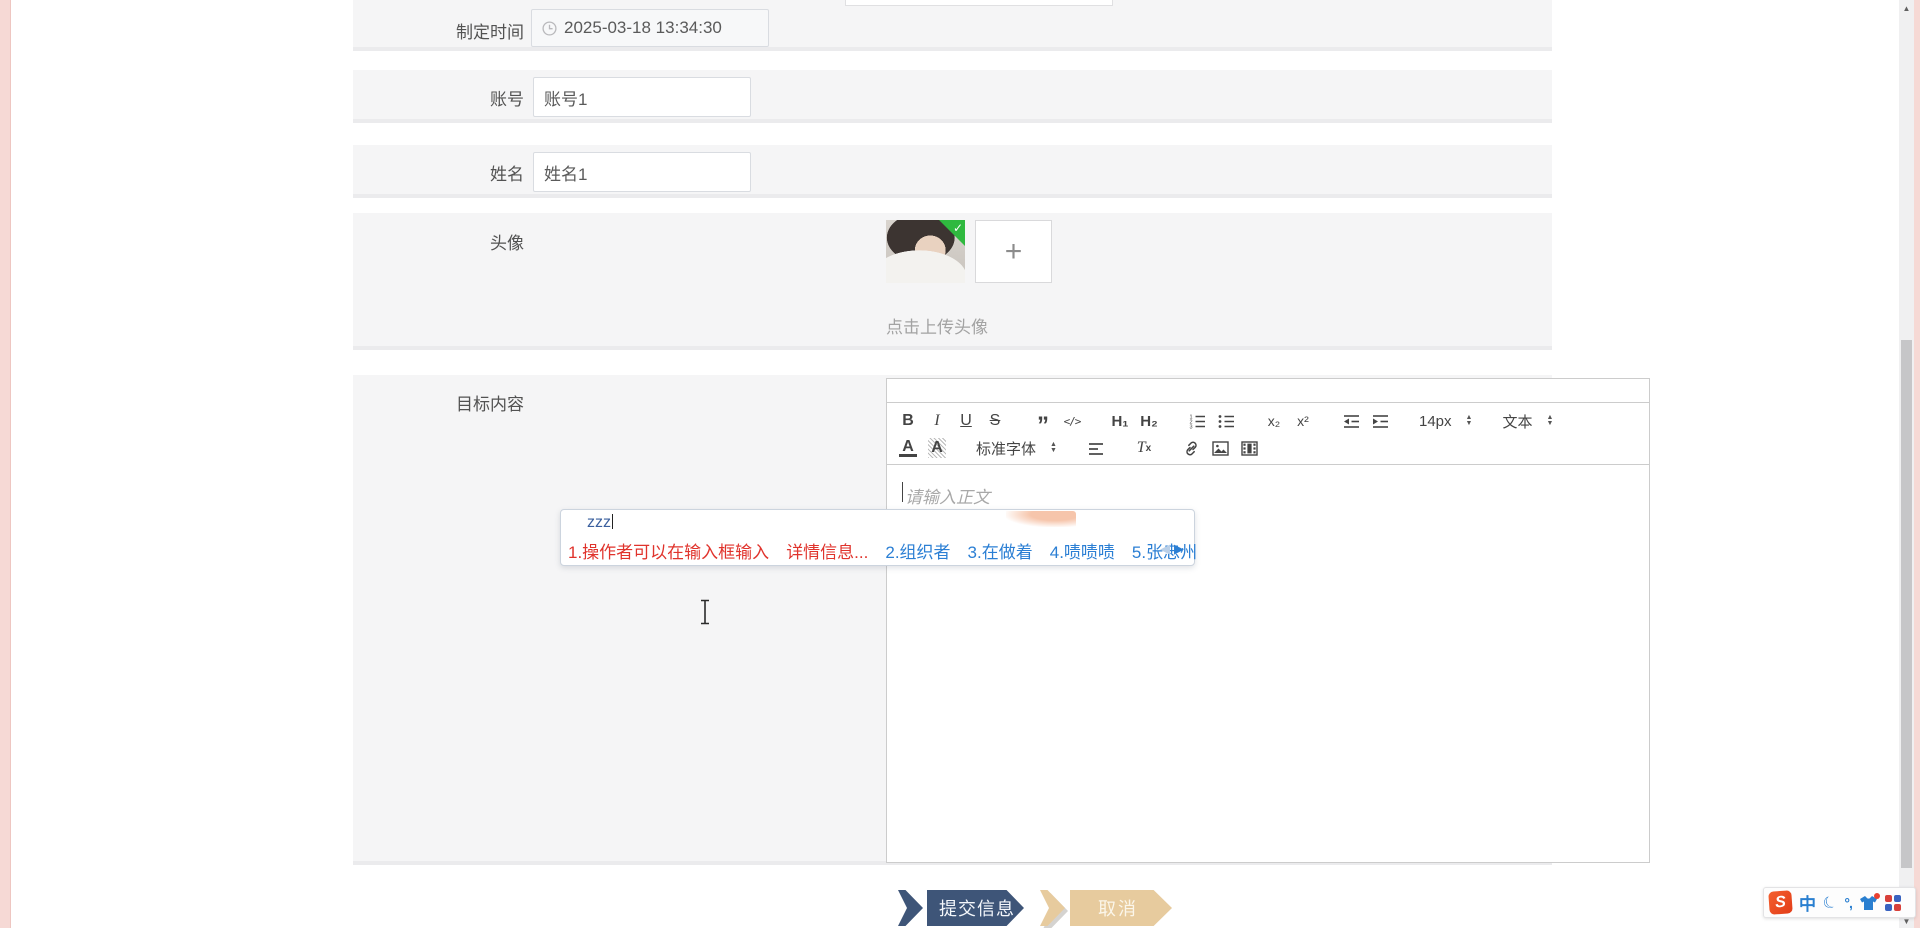  I want to click on text-color-button: A, so click(908, 447).